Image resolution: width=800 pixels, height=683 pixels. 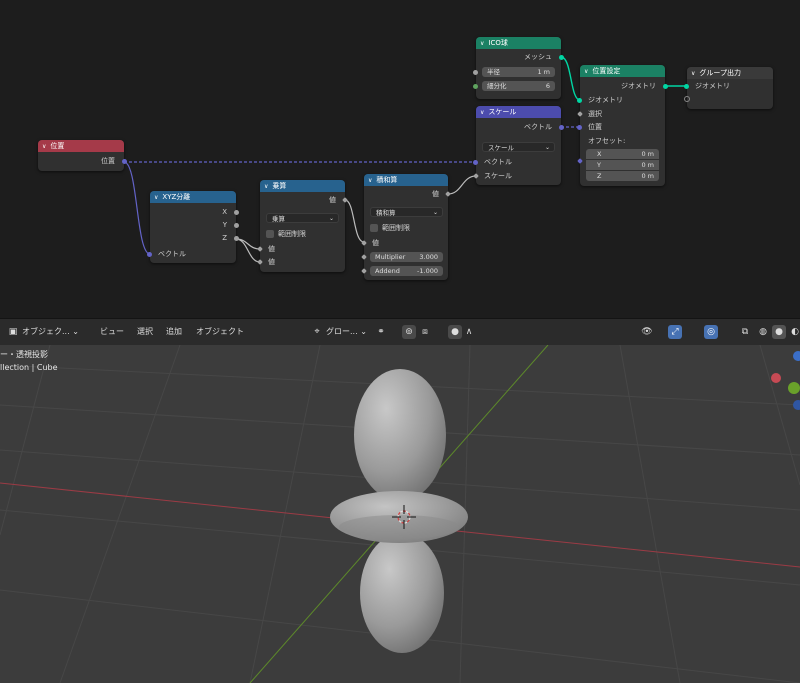 What do you see at coordinates (346, 332) in the screenshot?
I see `orientation-dropdown: グロー... ⌄` at bounding box center [346, 332].